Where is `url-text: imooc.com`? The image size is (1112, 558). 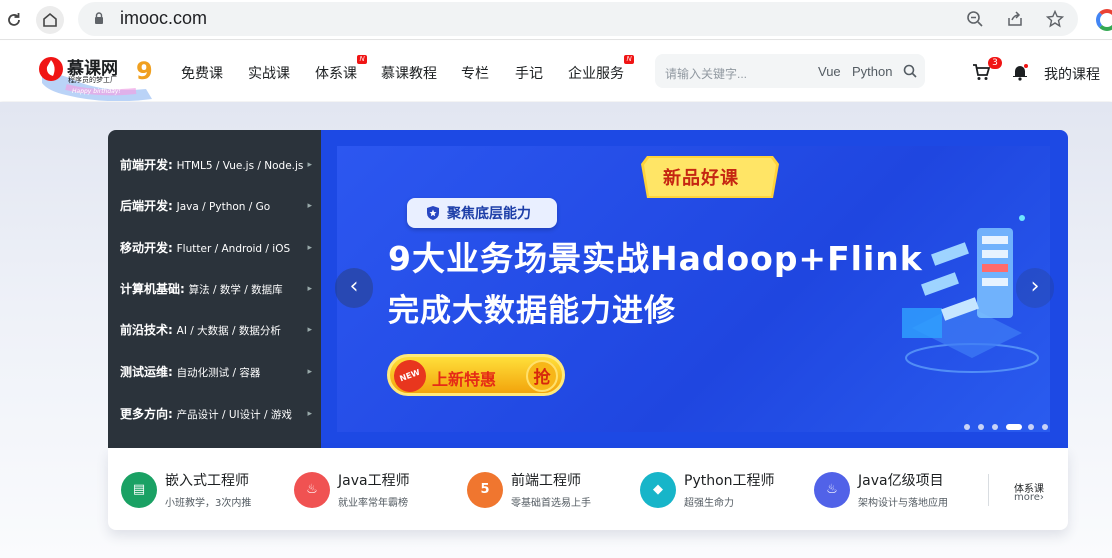 url-text: imooc.com is located at coordinates (163, 18).